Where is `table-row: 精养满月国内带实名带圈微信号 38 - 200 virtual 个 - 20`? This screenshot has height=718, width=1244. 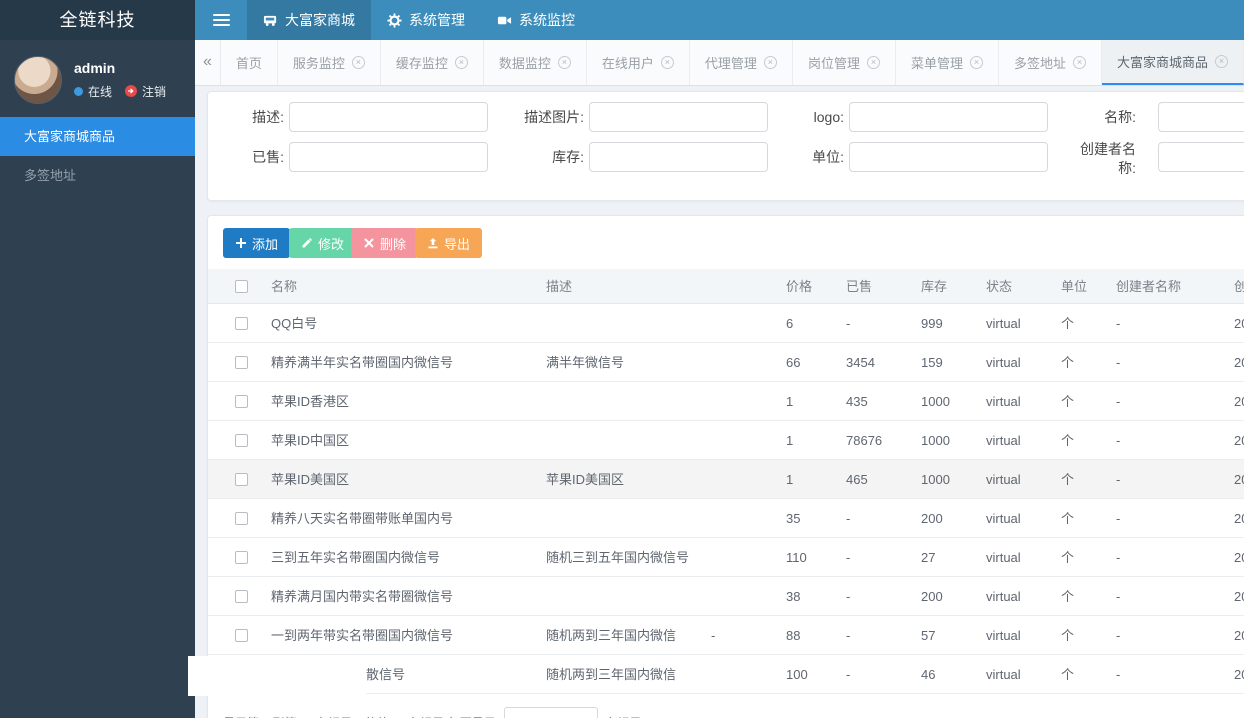
table-row: 精养满月国内带实名带圈微信号 38 - 200 virtual 个 - 20 is located at coordinates (726, 596).